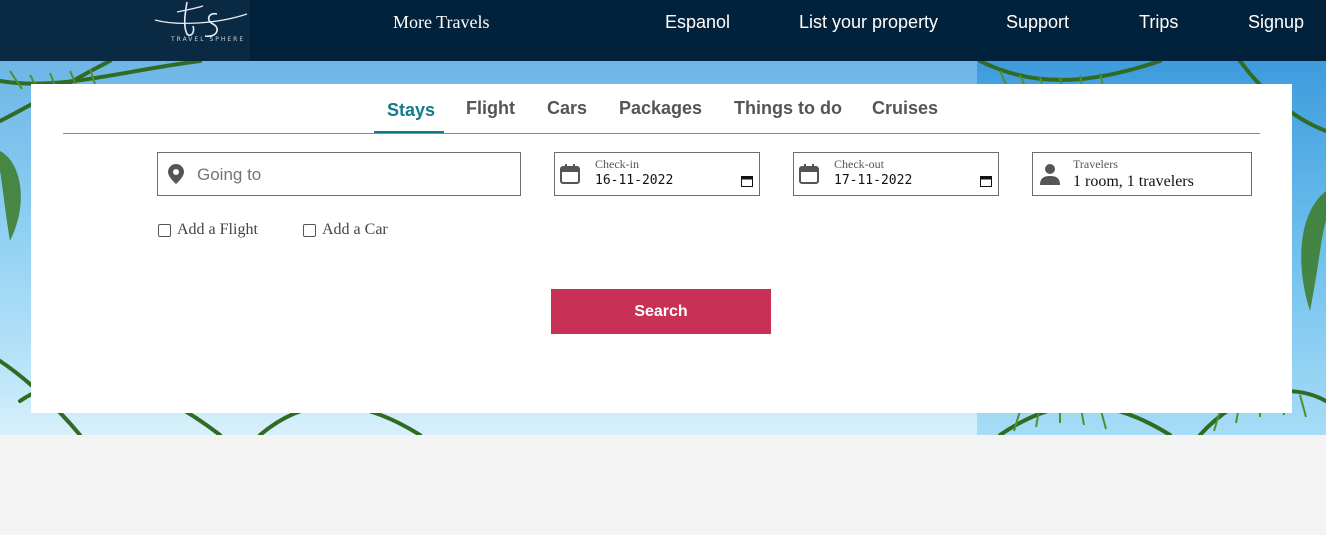 The height and width of the screenshot is (535, 1326). What do you see at coordinates (873, 180) in the screenshot?
I see `checkout-value: 17-11-2022` at bounding box center [873, 180].